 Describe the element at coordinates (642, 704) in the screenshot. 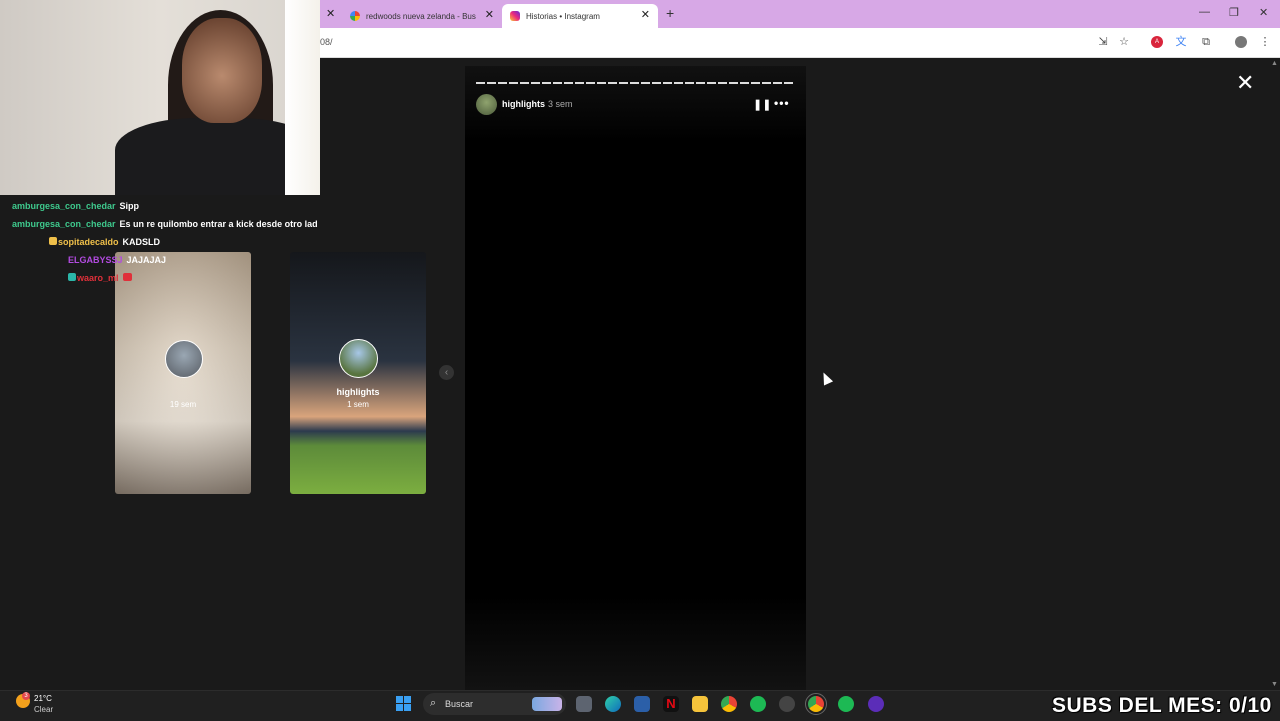

I see `store-icon` at that location.